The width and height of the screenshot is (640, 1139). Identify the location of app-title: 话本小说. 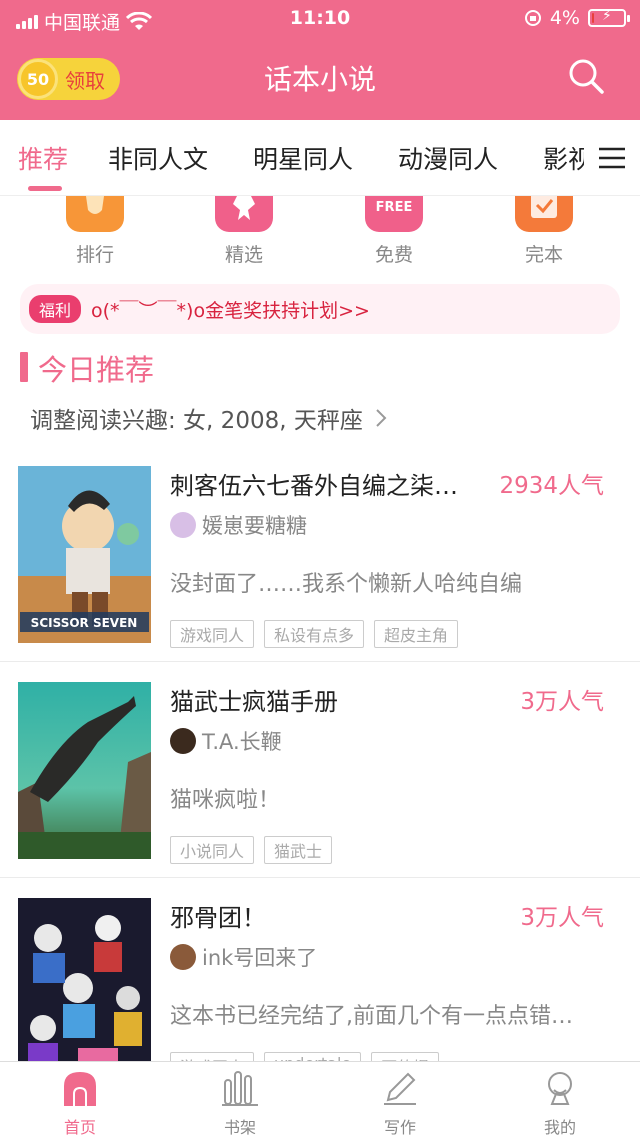
(319, 79).